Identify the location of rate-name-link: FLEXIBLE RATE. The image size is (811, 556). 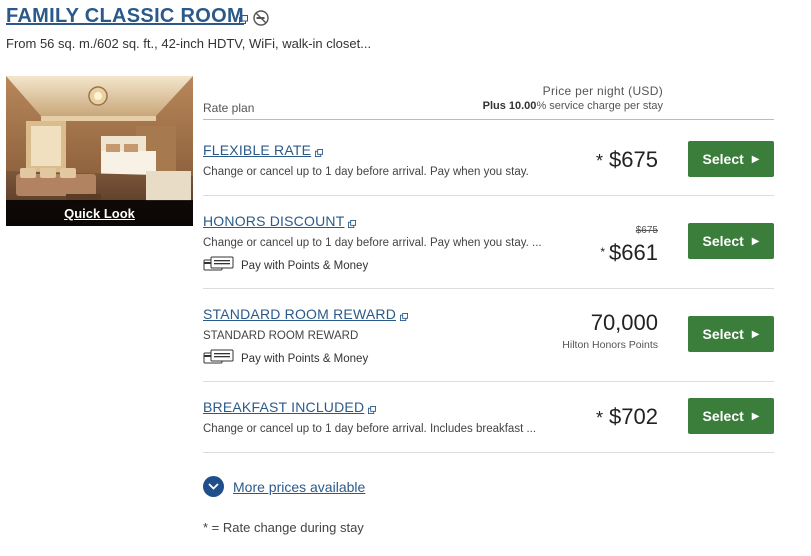
(263, 151).